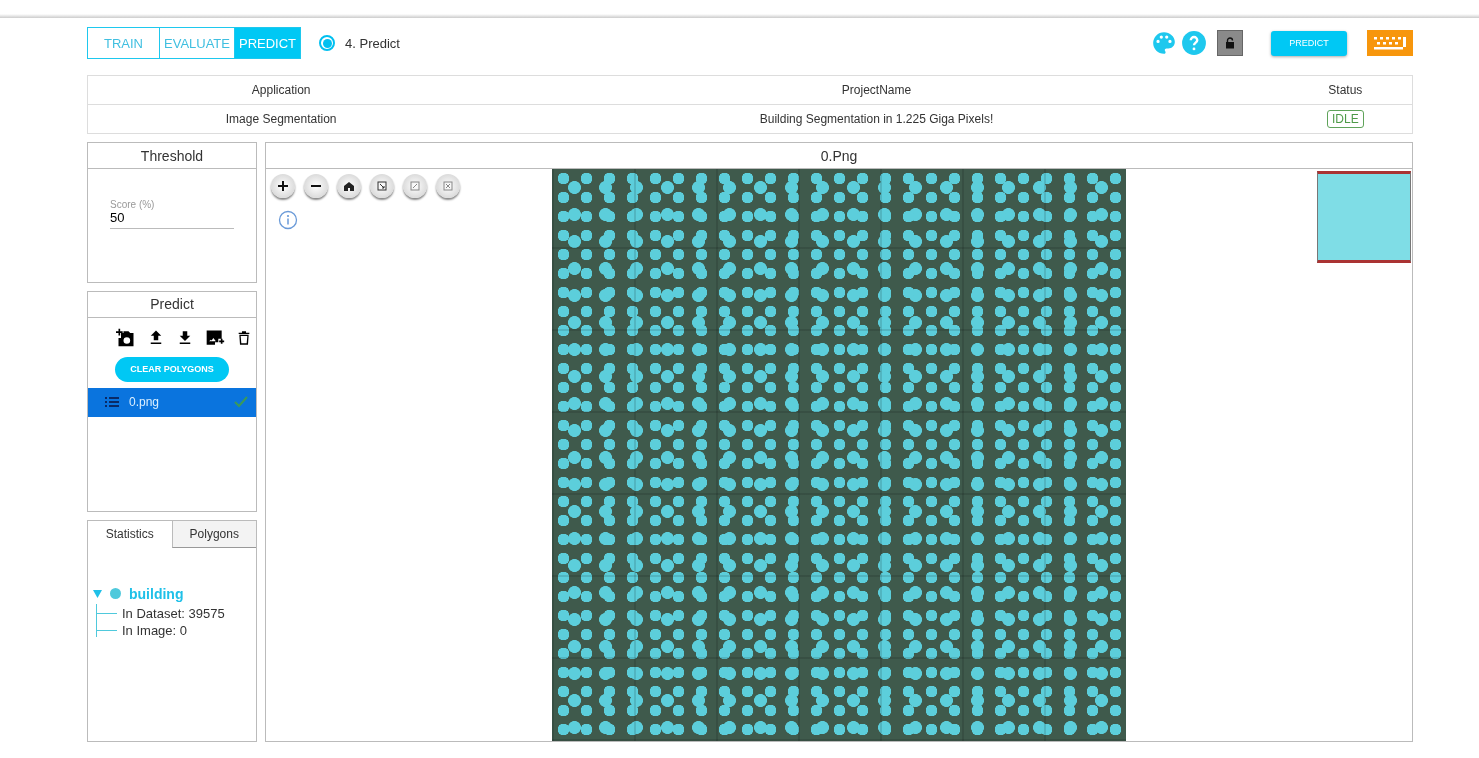 This screenshot has height=758, width=1479. I want to click on fit-icon, so click(448, 186).